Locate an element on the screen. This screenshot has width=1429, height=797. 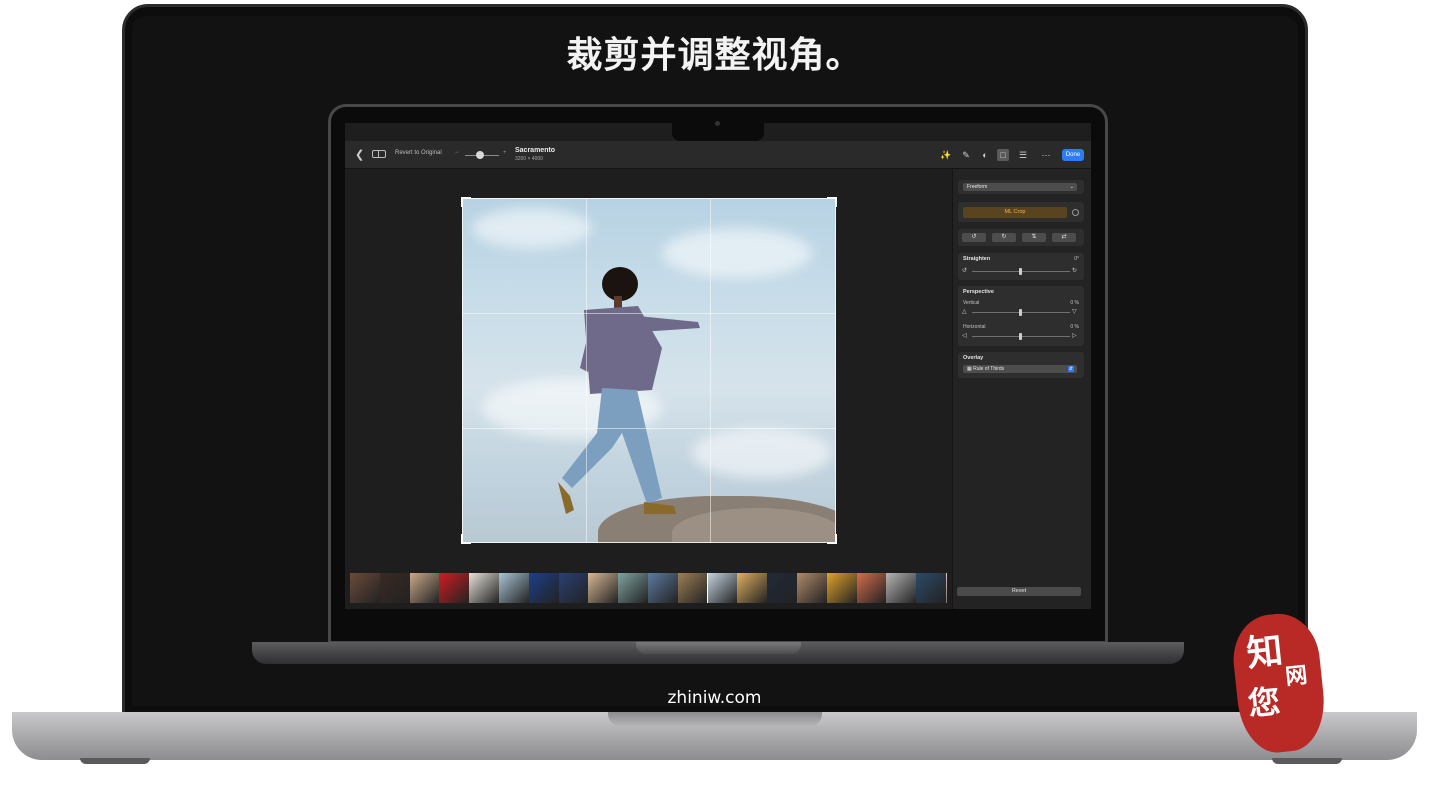
ml-crop-button: ML Crop is located at coordinates (1015, 212).